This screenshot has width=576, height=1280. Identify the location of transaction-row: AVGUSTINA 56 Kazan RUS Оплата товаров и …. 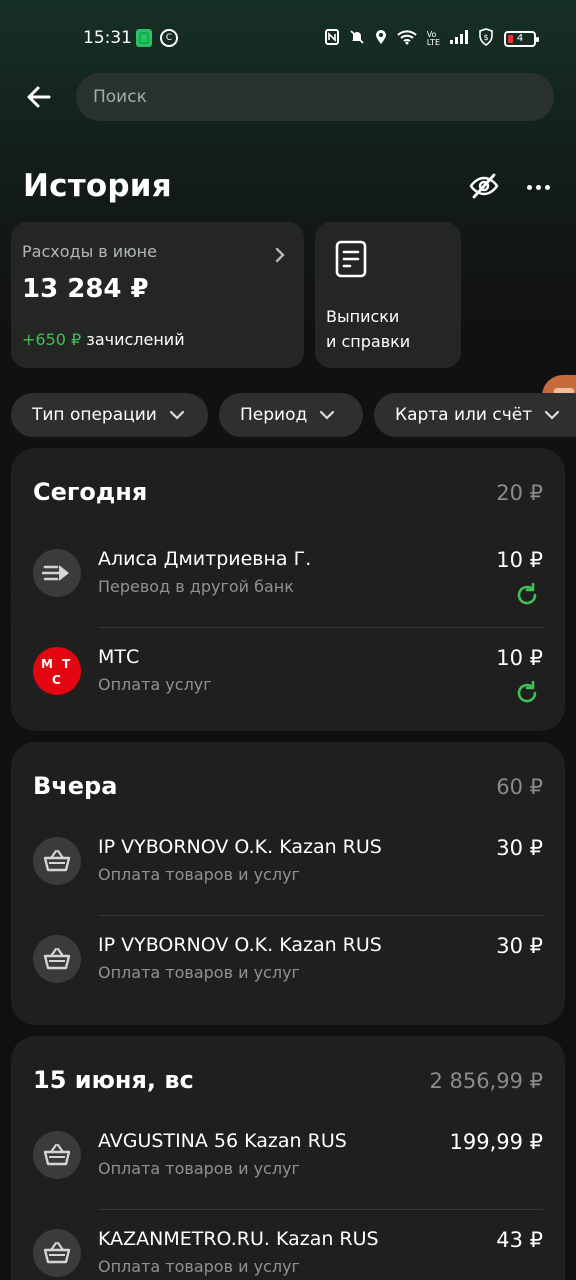
(288, 1161).